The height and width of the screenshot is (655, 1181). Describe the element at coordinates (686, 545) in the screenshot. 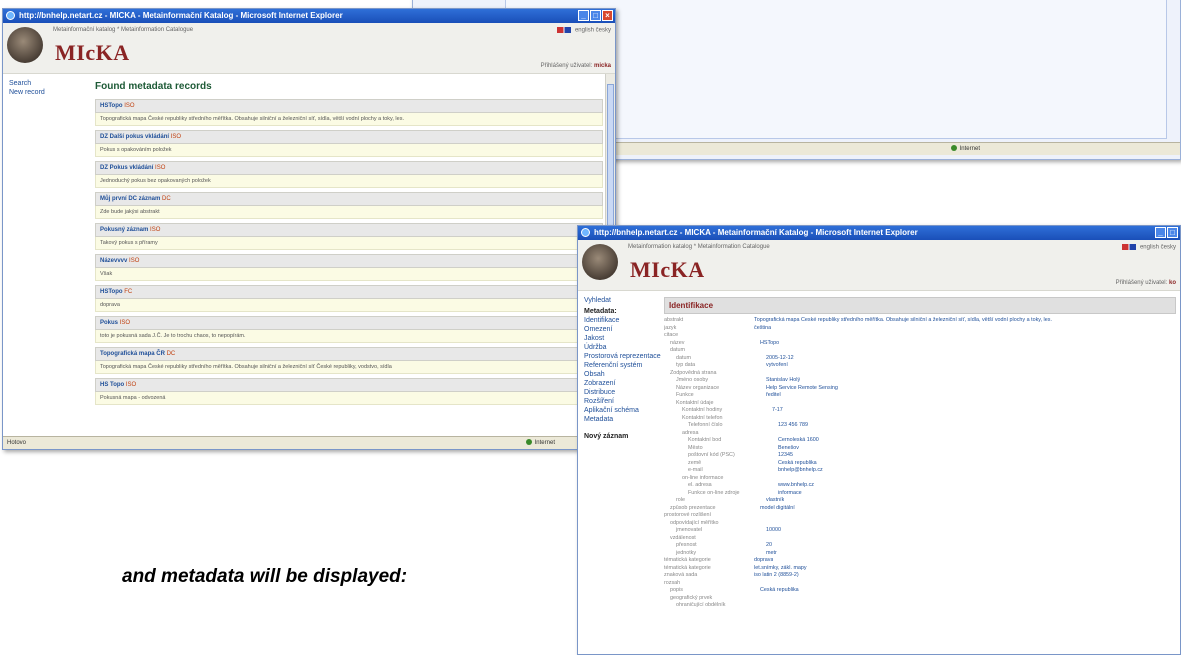

I see `field-label: přesnost` at that location.